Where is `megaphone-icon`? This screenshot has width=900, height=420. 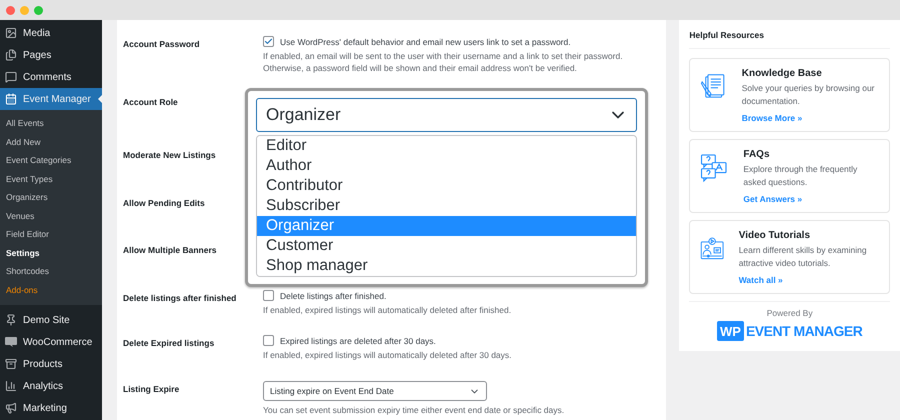 megaphone-icon is located at coordinates (11, 408).